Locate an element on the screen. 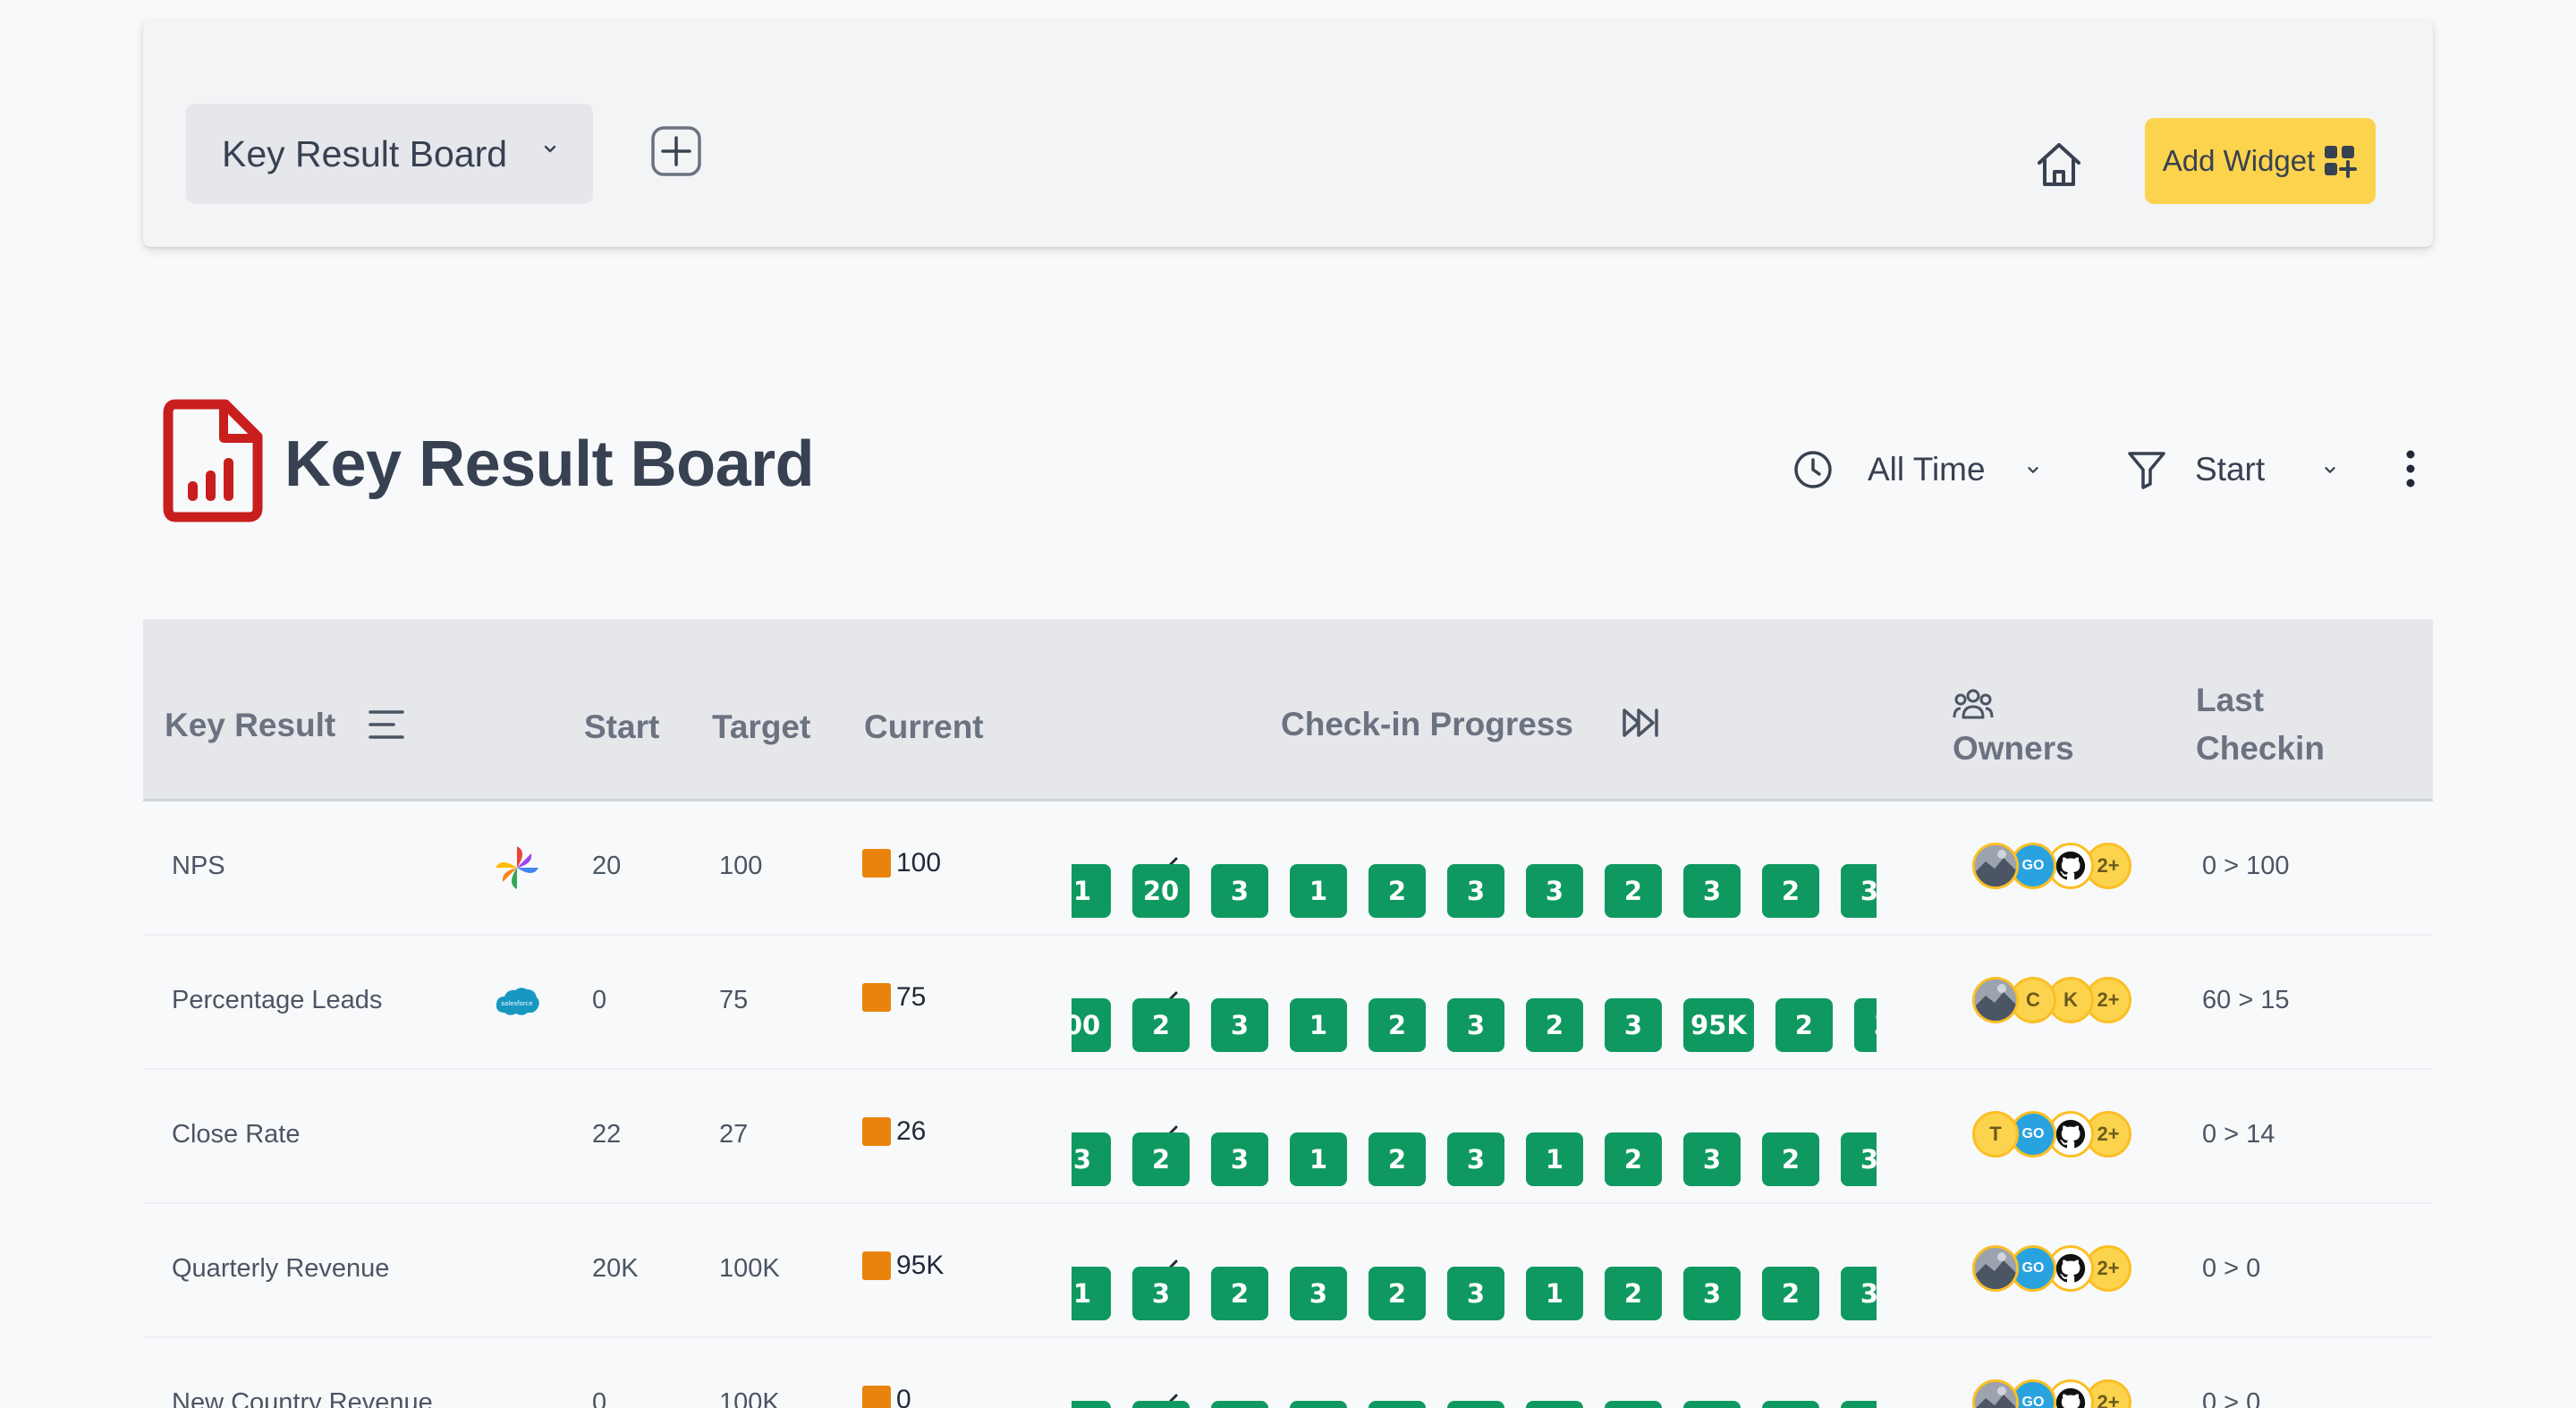  target-value: 27 is located at coordinates (734, 1134).